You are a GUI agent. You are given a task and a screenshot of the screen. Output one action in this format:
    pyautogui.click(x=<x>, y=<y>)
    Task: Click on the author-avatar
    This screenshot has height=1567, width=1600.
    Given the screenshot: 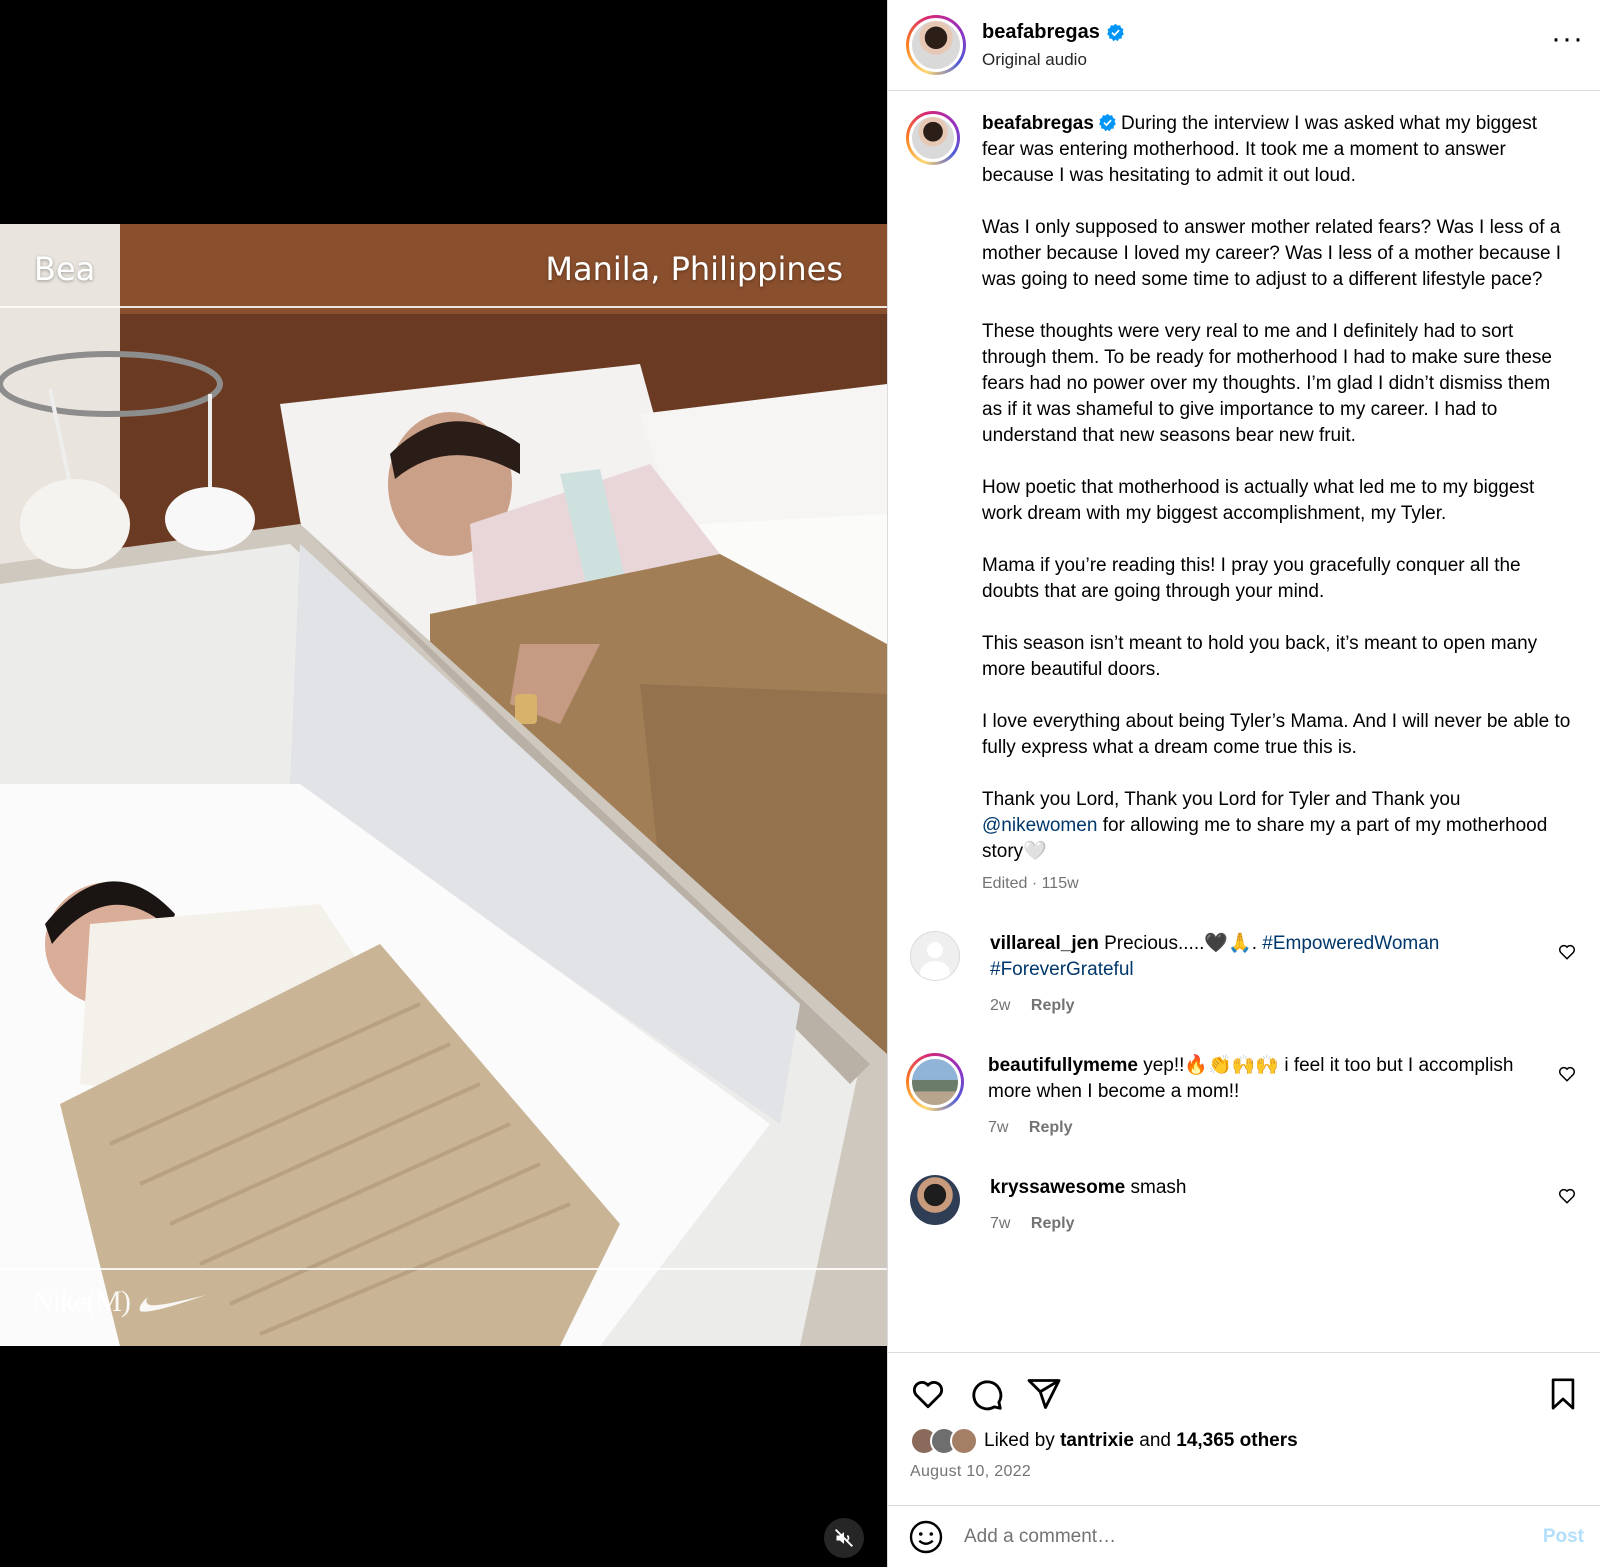 What is the action you would take?
    pyautogui.click(x=936, y=45)
    